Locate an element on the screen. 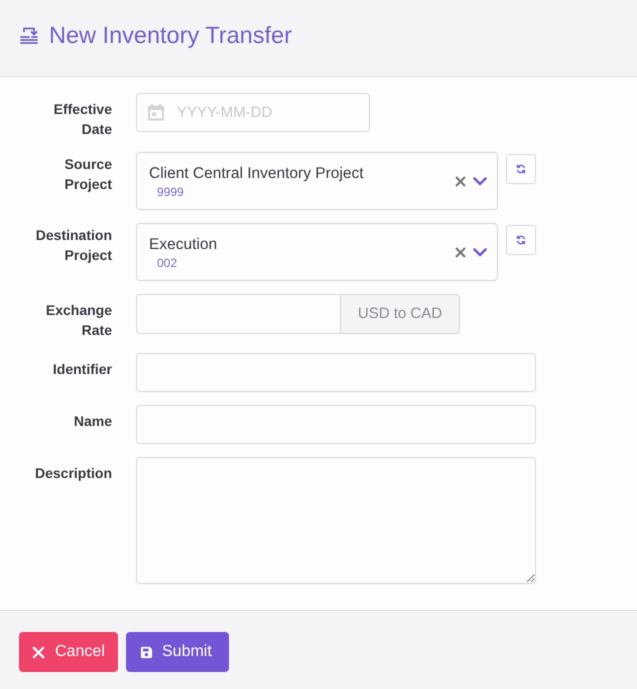 The height and width of the screenshot is (689, 637). project-code: 9999 is located at coordinates (170, 192).